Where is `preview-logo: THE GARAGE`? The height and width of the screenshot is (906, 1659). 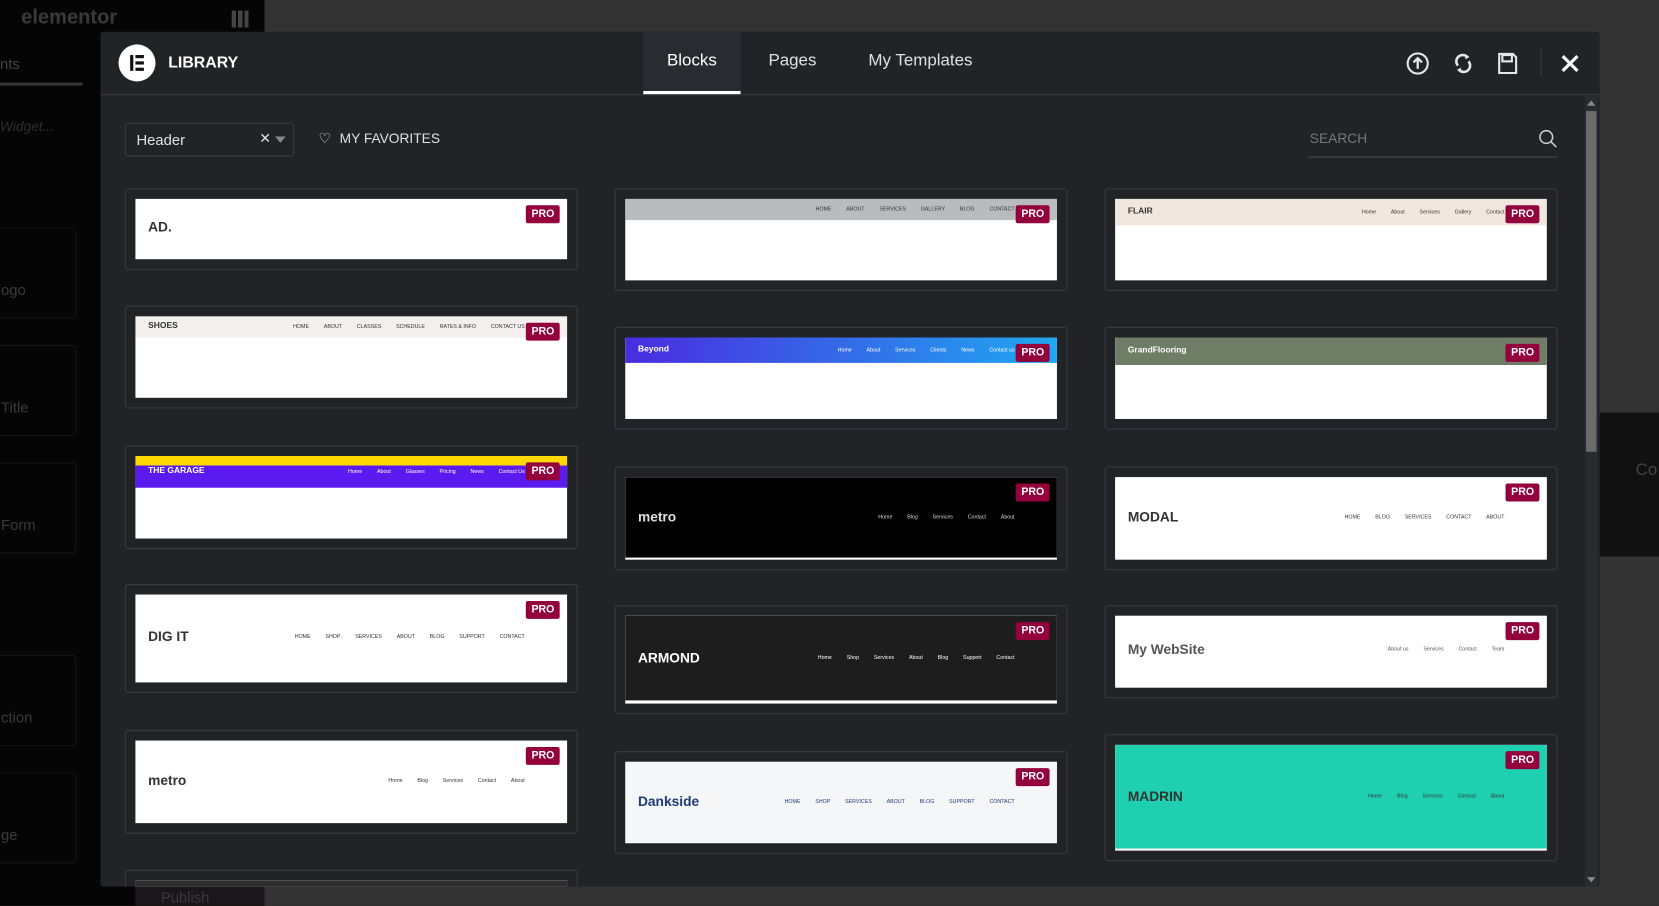 preview-logo: THE GARAGE is located at coordinates (176, 470).